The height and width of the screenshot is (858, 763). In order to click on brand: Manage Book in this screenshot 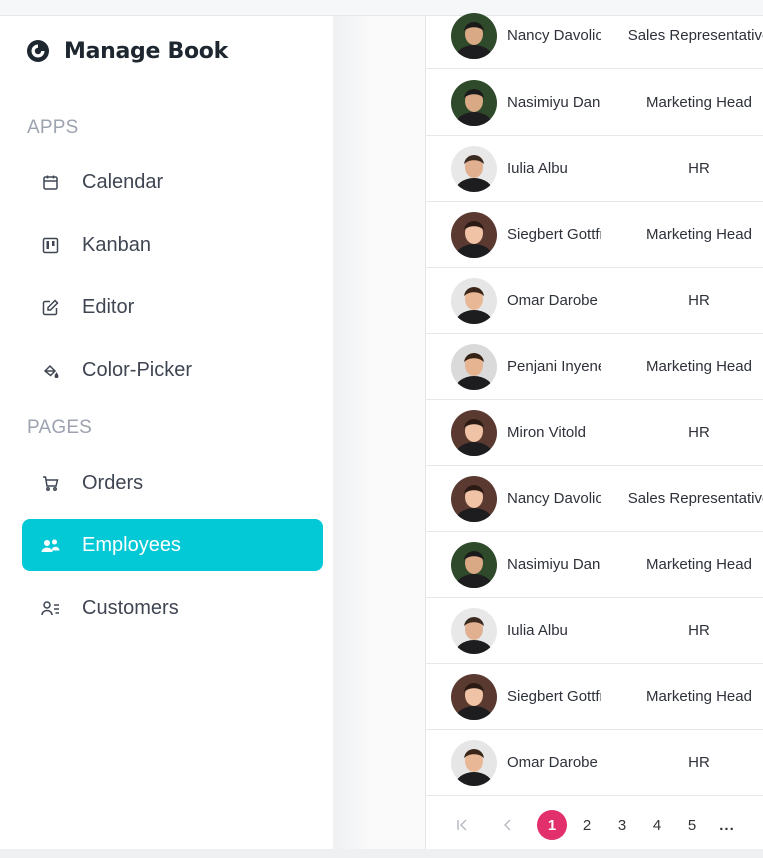, I will do `click(127, 51)`.